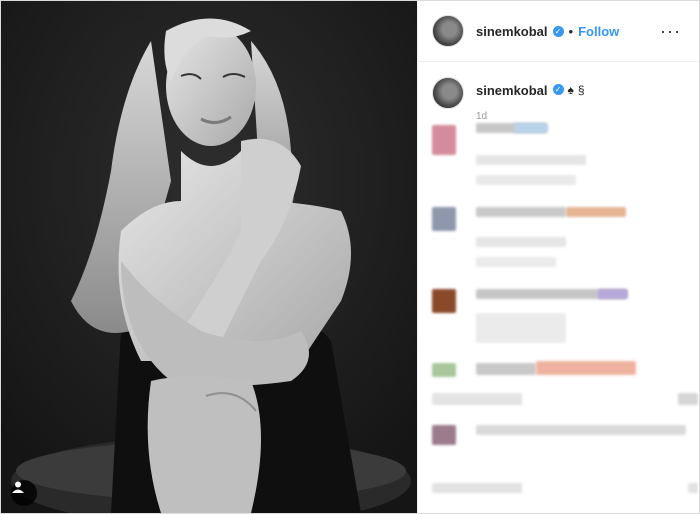 The width and height of the screenshot is (700, 514). I want to click on more-options-icon: ···, so click(670, 31).